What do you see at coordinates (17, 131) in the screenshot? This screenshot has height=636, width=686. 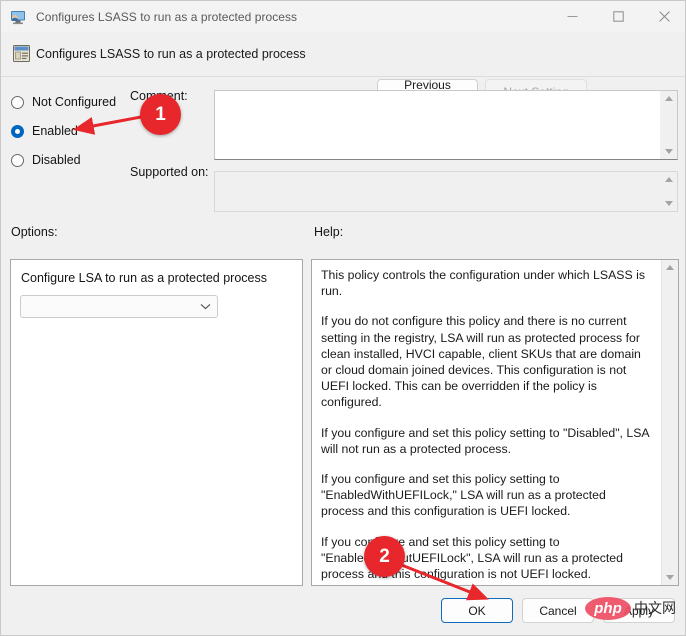 I see `radio-circle-selected-icon` at bounding box center [17, 131].